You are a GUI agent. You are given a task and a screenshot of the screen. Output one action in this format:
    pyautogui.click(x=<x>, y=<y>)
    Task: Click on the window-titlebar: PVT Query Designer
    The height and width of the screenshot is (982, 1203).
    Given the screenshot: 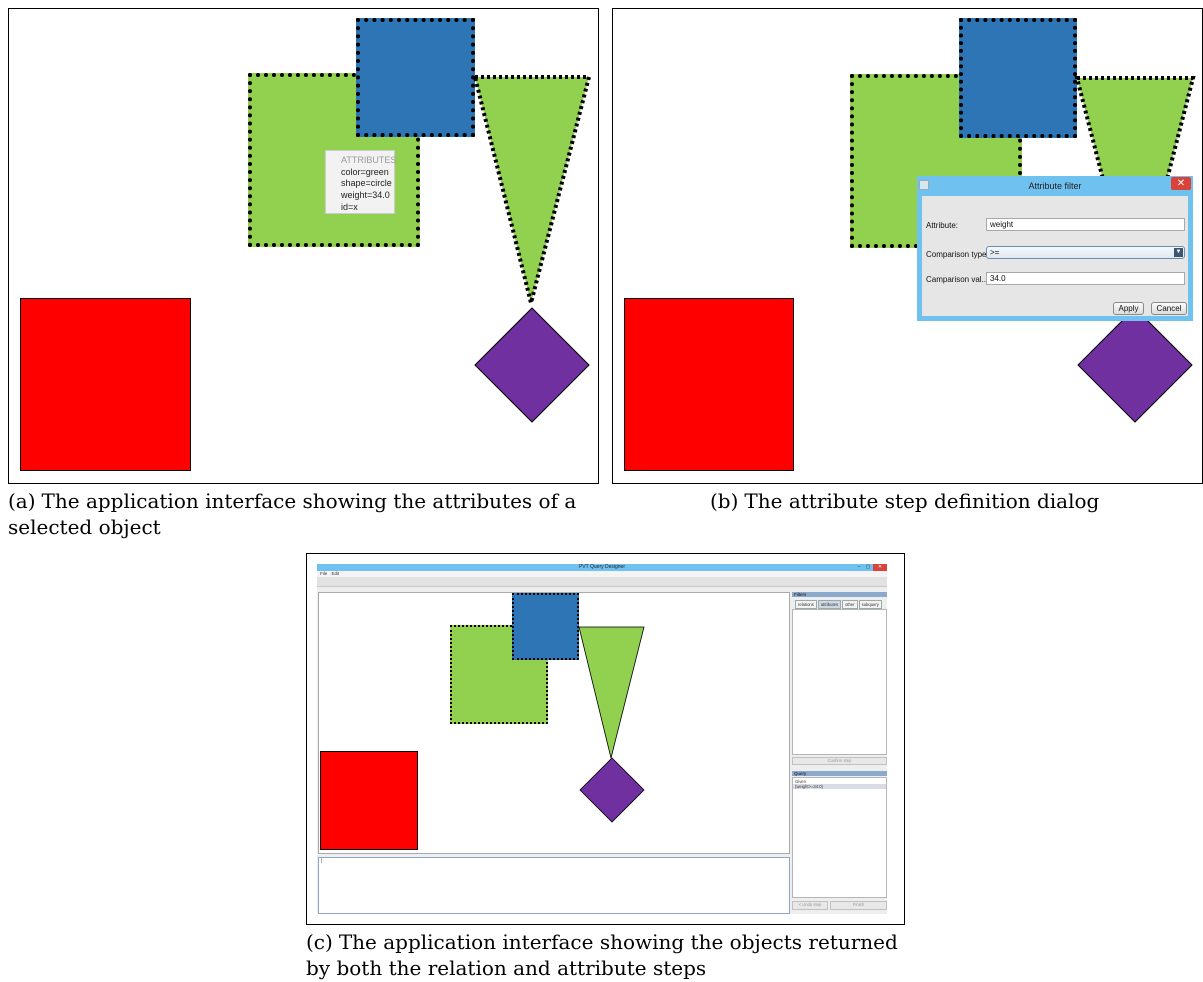 What is the action you would take?
    pyautogui.click(x=602, y=567)
    